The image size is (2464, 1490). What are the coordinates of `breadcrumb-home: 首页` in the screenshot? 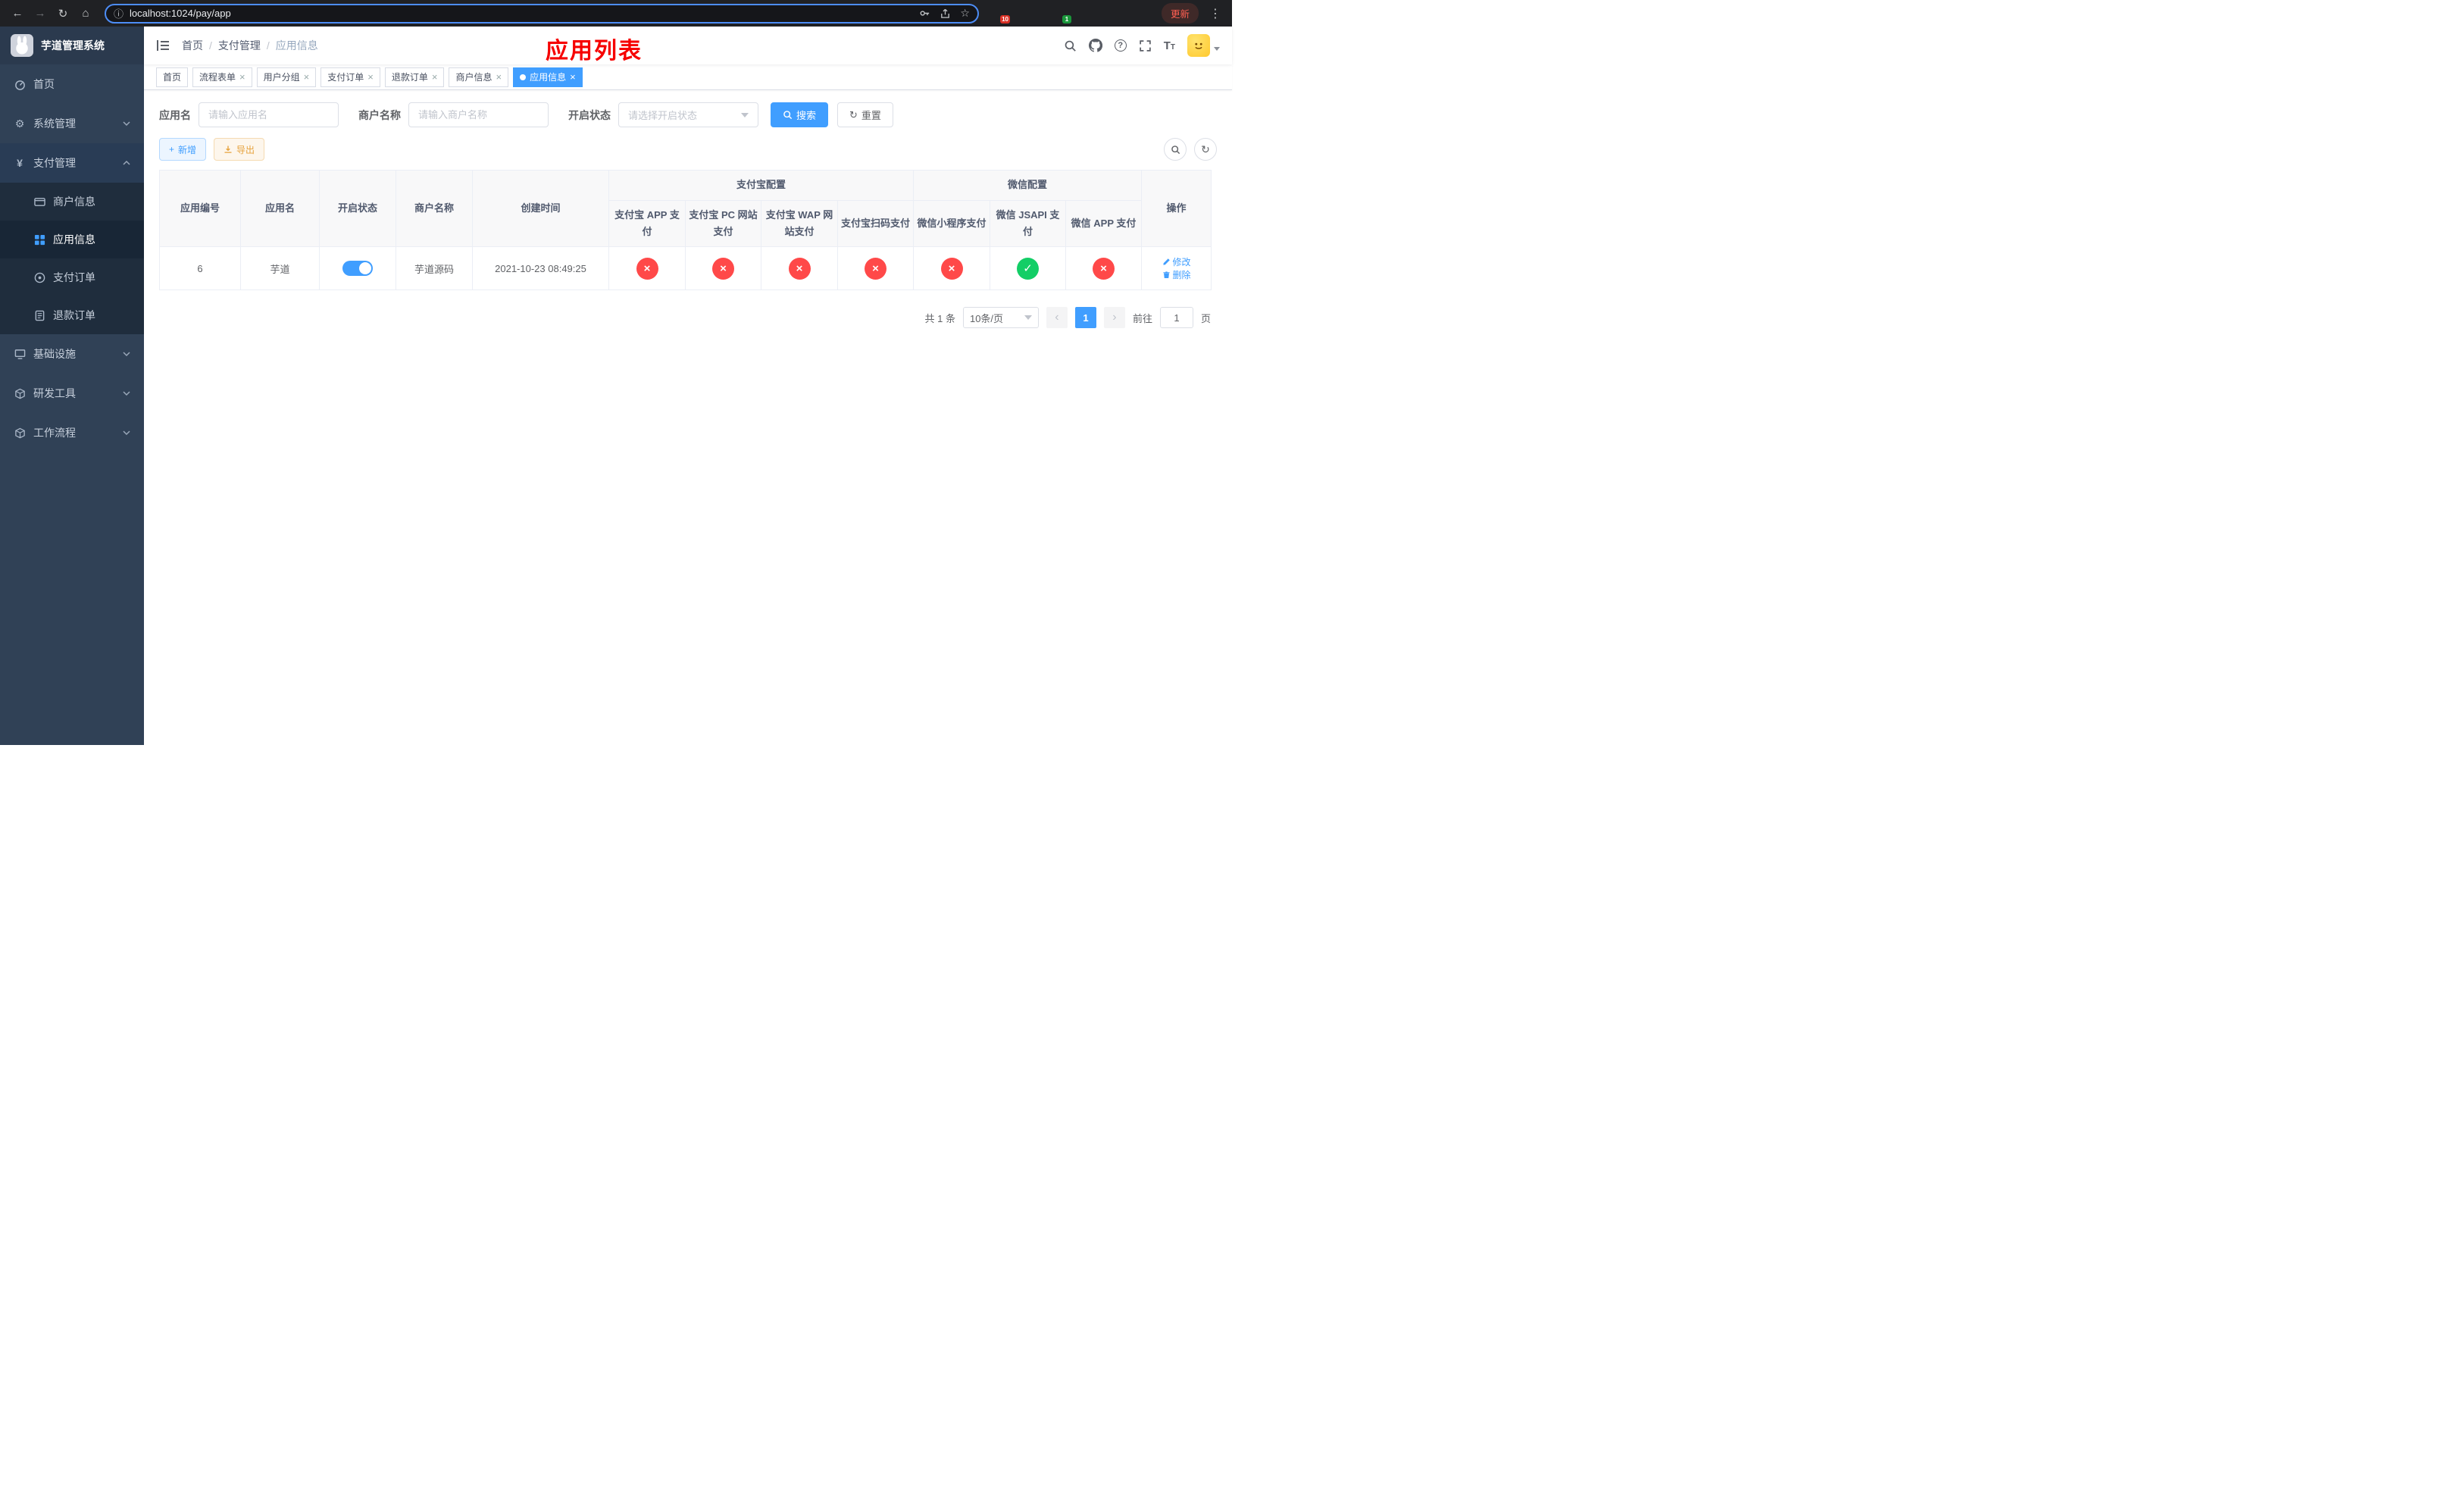 It's located at (192, 45).